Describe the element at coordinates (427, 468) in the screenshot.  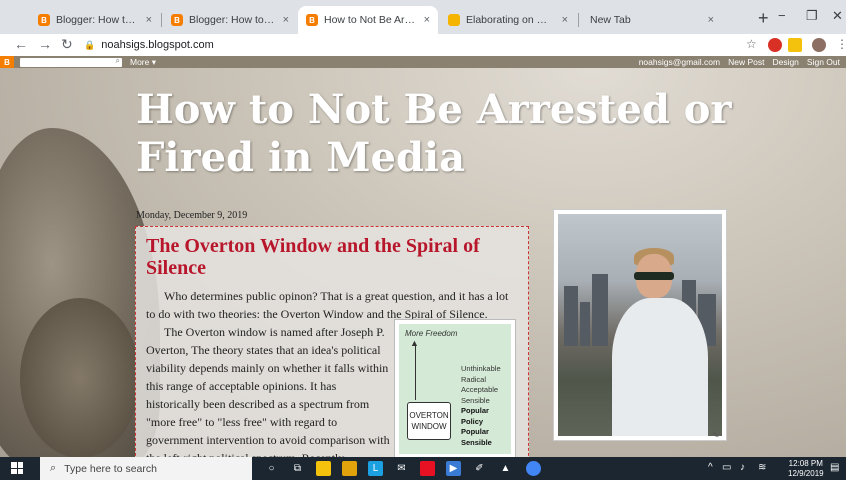
I see `app-red-icon` at that location.